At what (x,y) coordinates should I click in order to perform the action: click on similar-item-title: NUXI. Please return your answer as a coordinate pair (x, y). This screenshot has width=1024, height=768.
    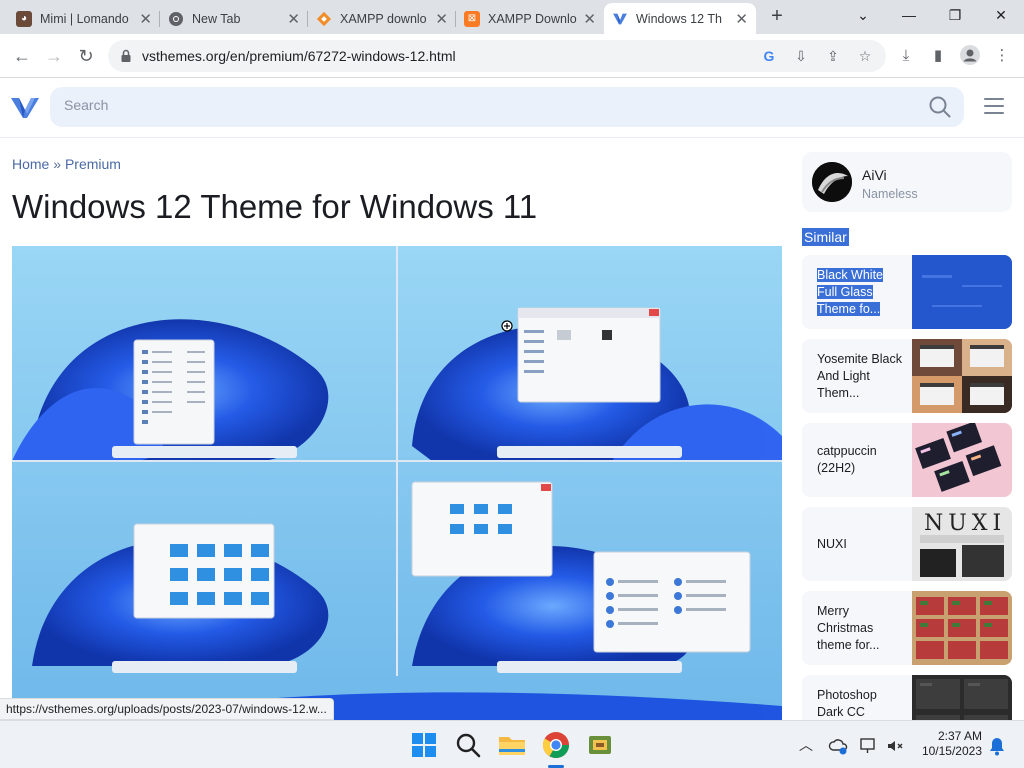
    Looking at the image, I should click on (860, 544).